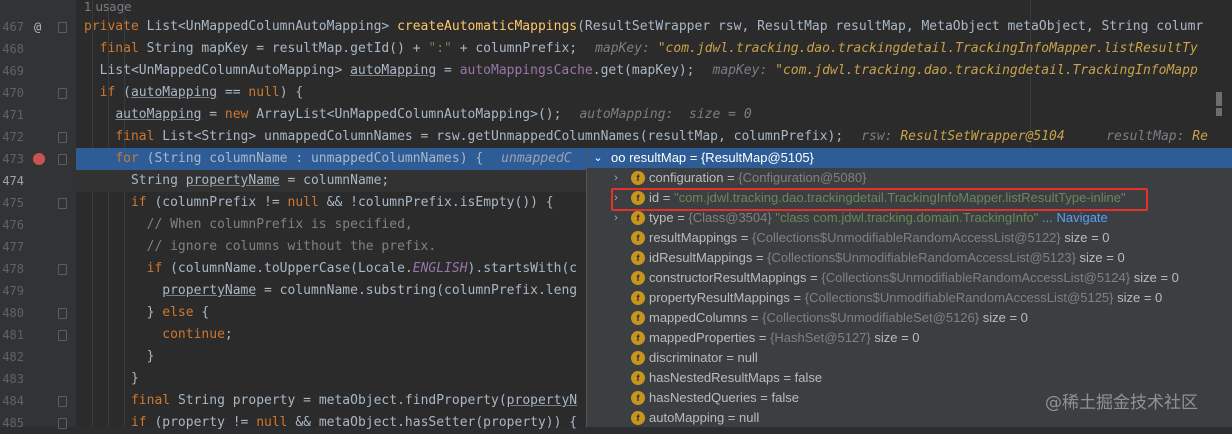  I want to click on line-number: 485, so click(13, 423).